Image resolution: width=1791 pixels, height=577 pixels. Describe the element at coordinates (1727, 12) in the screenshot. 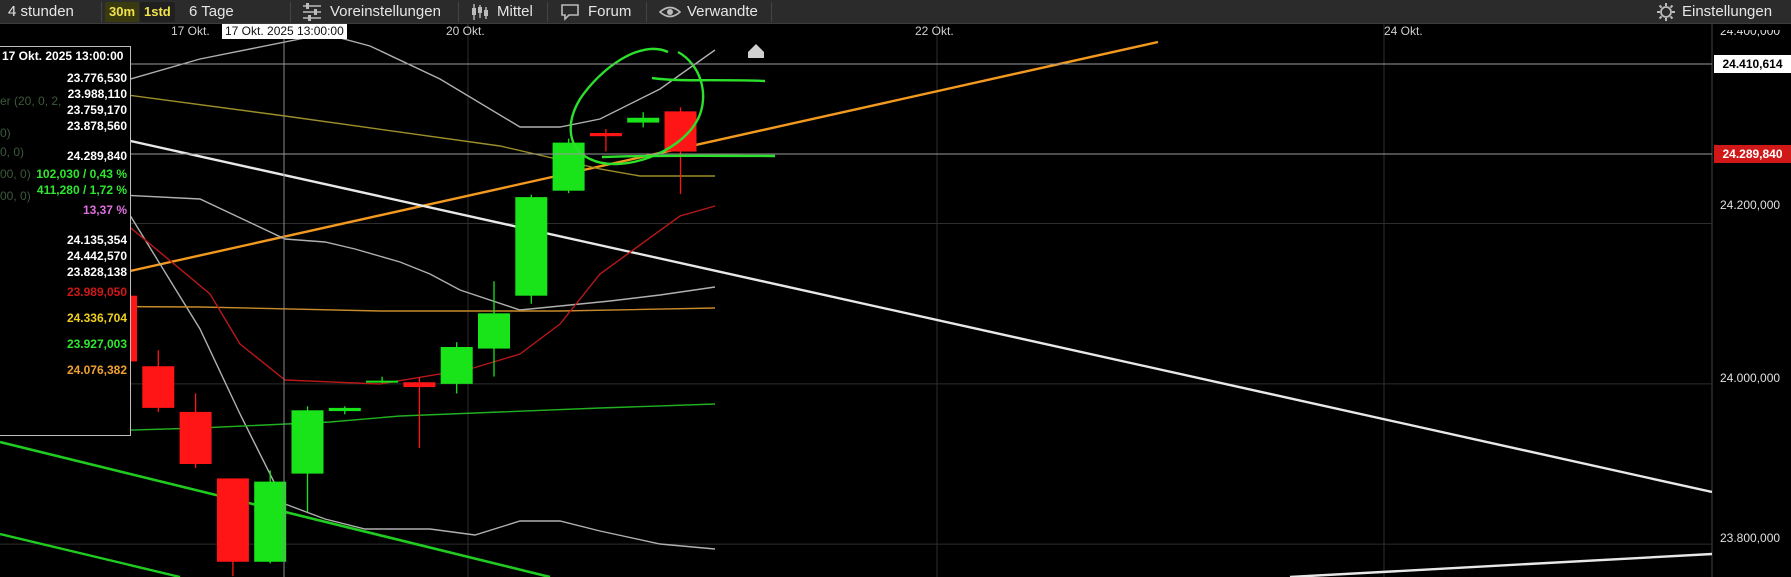

I see `settings-button: Einstellungen` at that location.